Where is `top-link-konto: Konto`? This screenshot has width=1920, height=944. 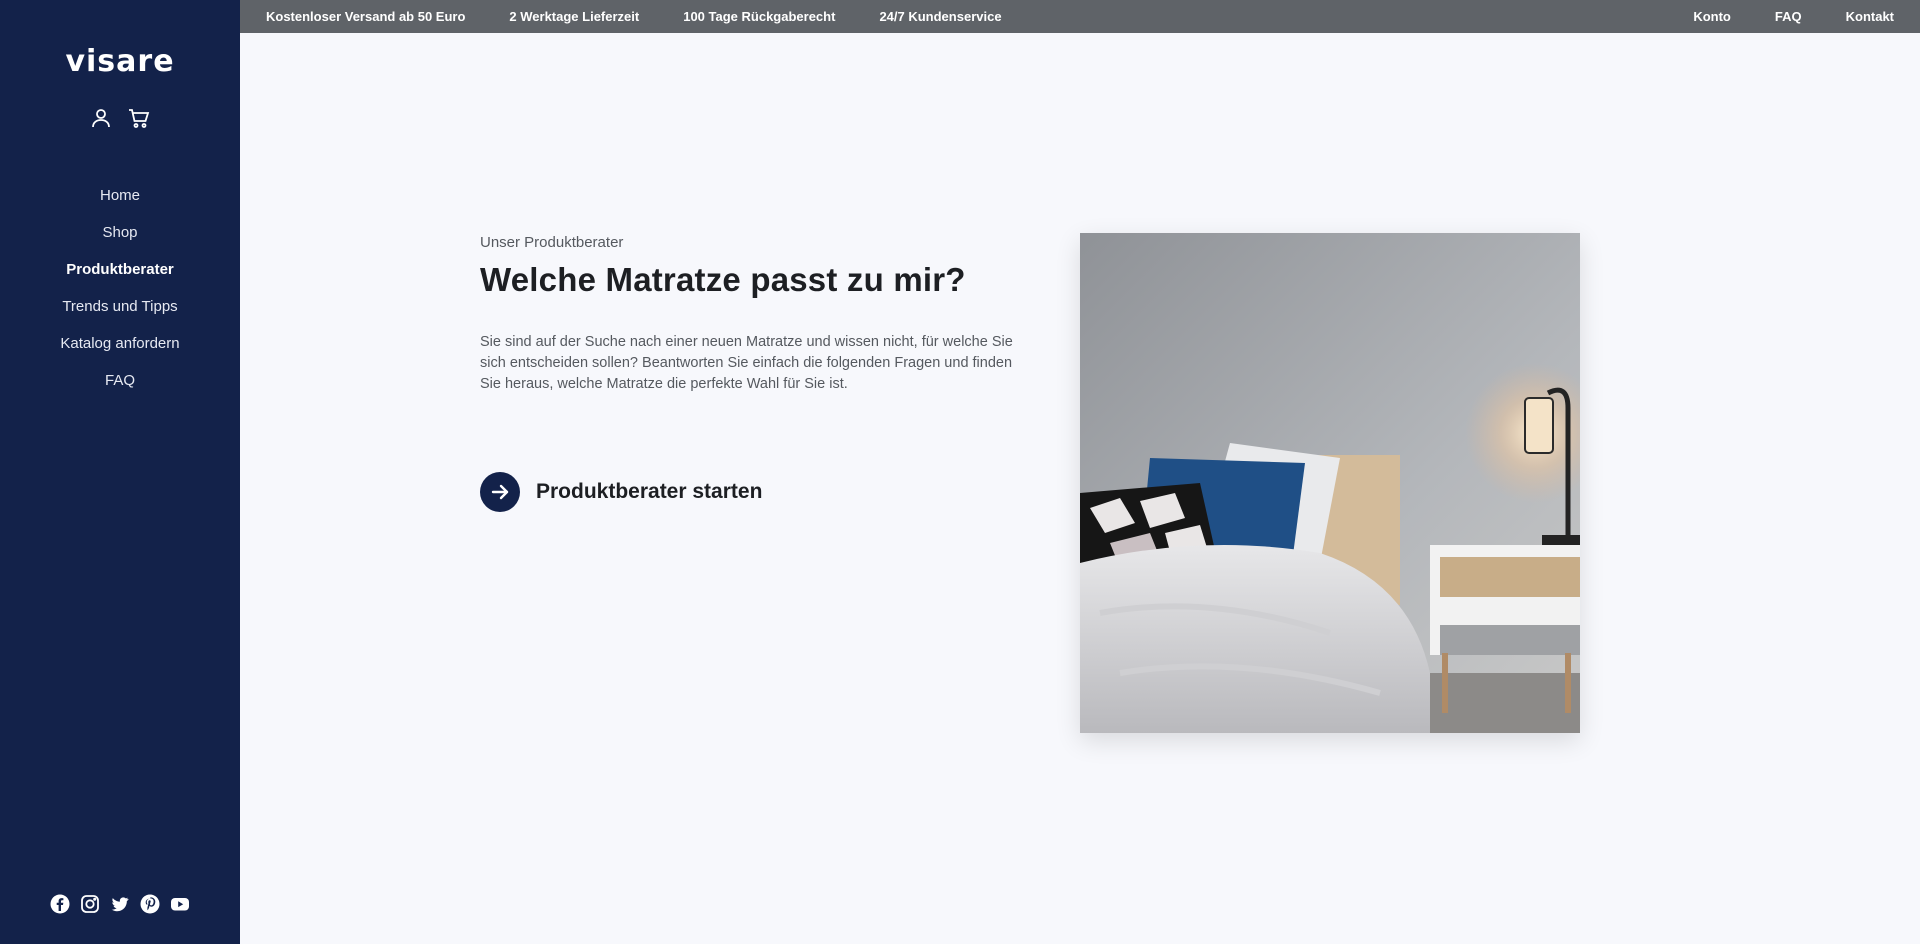
top-link-konto: Konto is located at coordinates (1712, 16).